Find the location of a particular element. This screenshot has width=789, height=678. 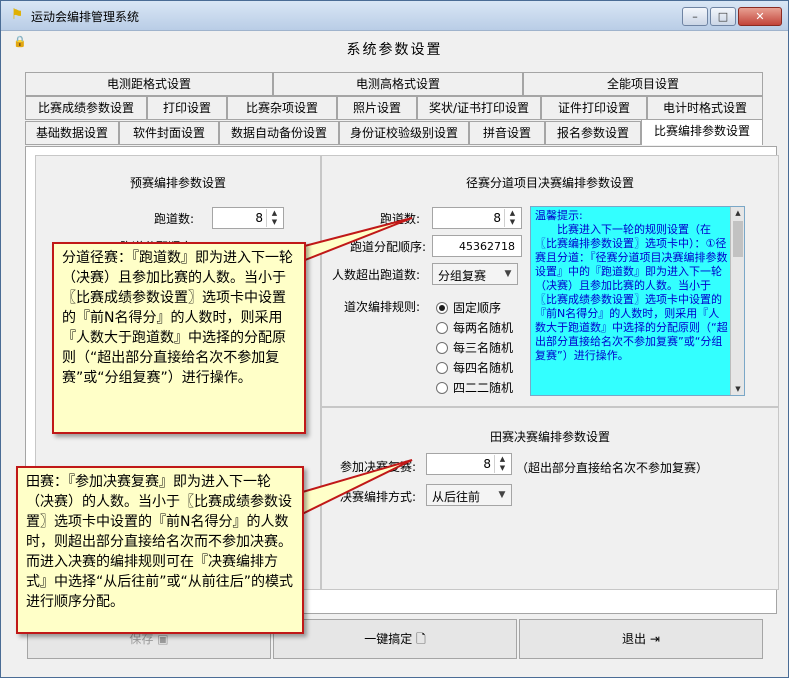

tab-cover: 软件封面设置 is located at coordinates (169, 133).